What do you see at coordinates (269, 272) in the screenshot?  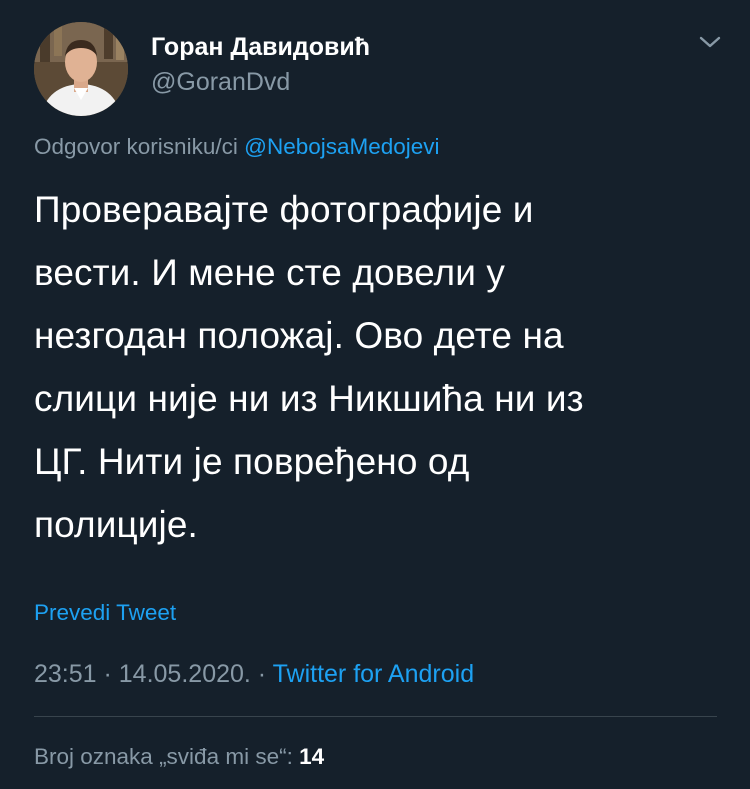 I see `tweet-text-line: вести. И мене сте довели у` at bounding box center [269, 272].